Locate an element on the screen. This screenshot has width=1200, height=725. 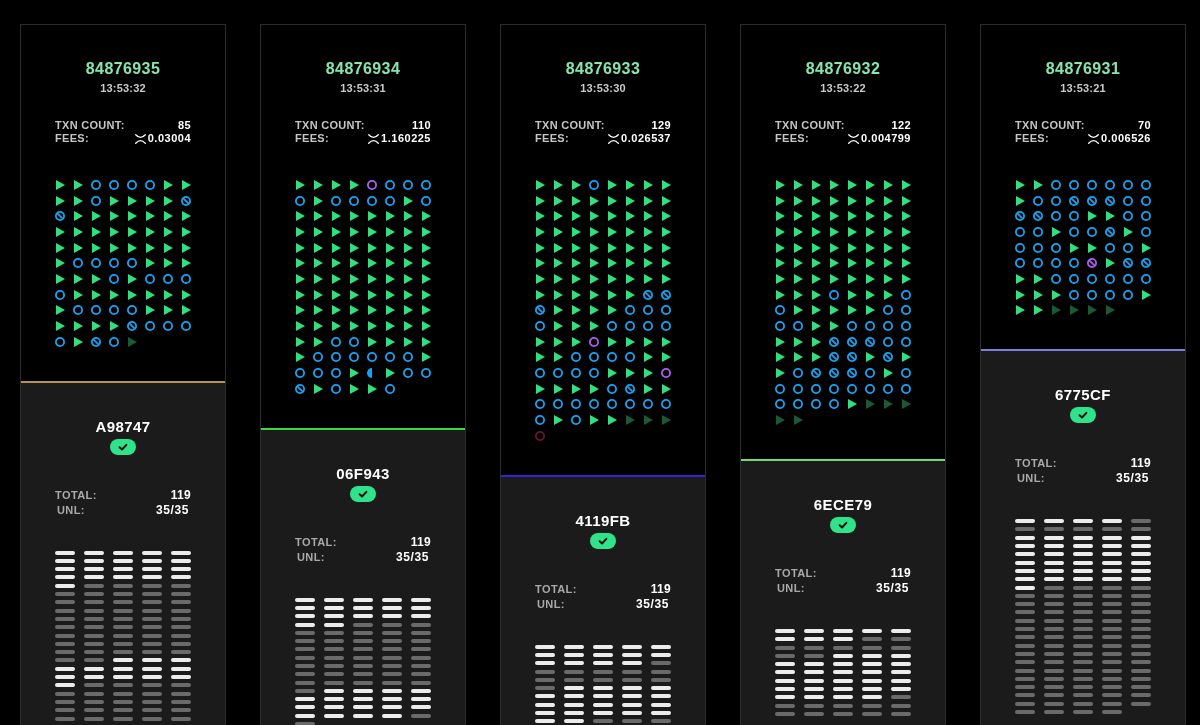
total-value: 119 is located at coordinates (660, 589).